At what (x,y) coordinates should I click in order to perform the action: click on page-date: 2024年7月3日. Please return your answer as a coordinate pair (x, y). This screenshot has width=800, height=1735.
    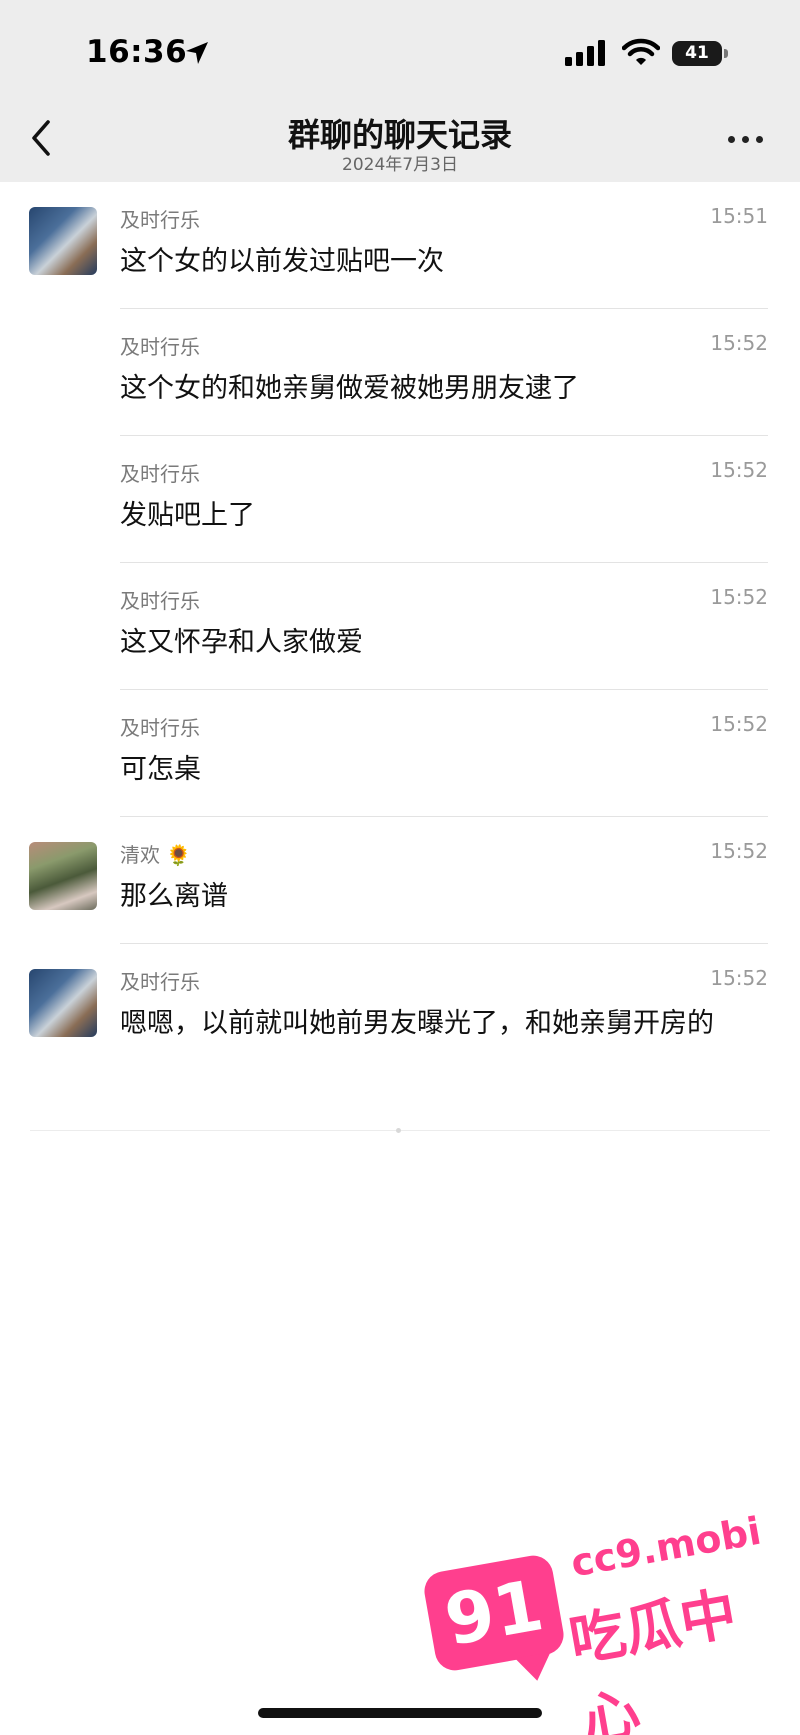
    Looking at the image, I should click on (400, 165).